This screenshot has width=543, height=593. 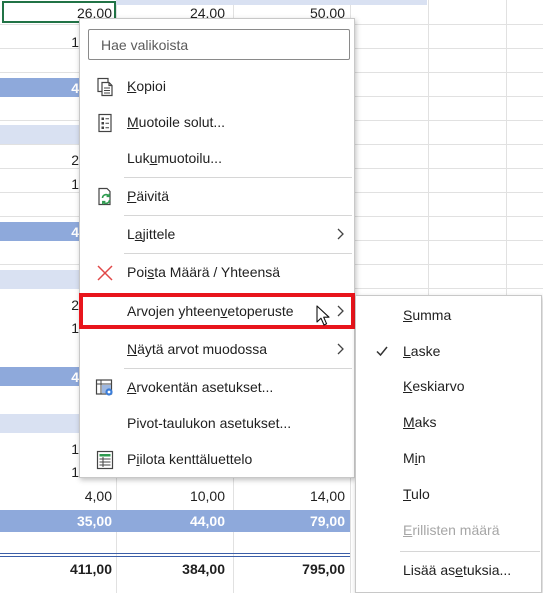 I want to click on menu-item-label: Arvojen yhteenvetoperuste, so click(x=210, y=311).